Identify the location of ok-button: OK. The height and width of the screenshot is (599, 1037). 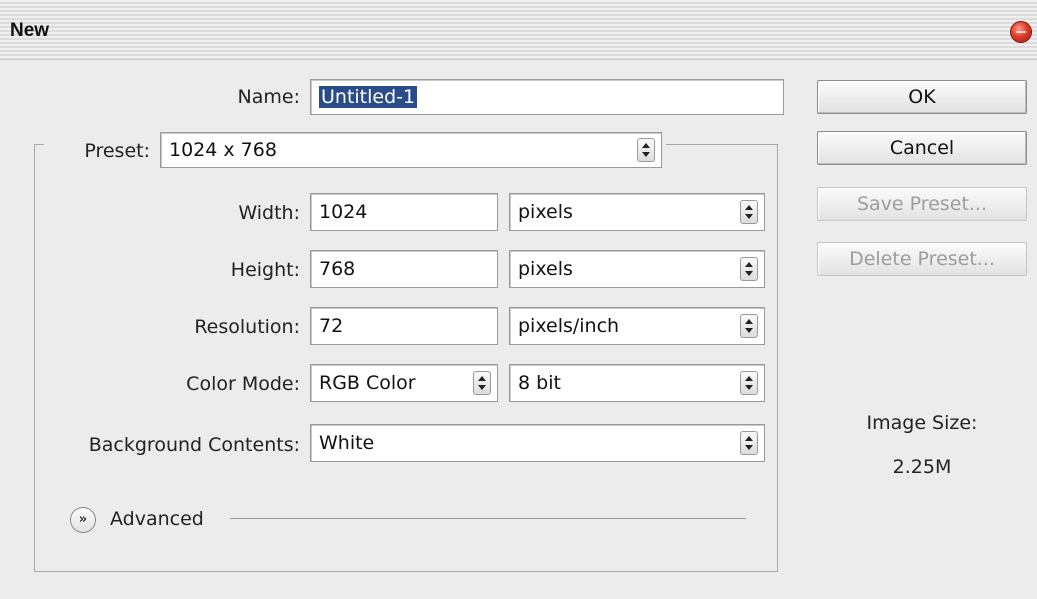
(922, 97).